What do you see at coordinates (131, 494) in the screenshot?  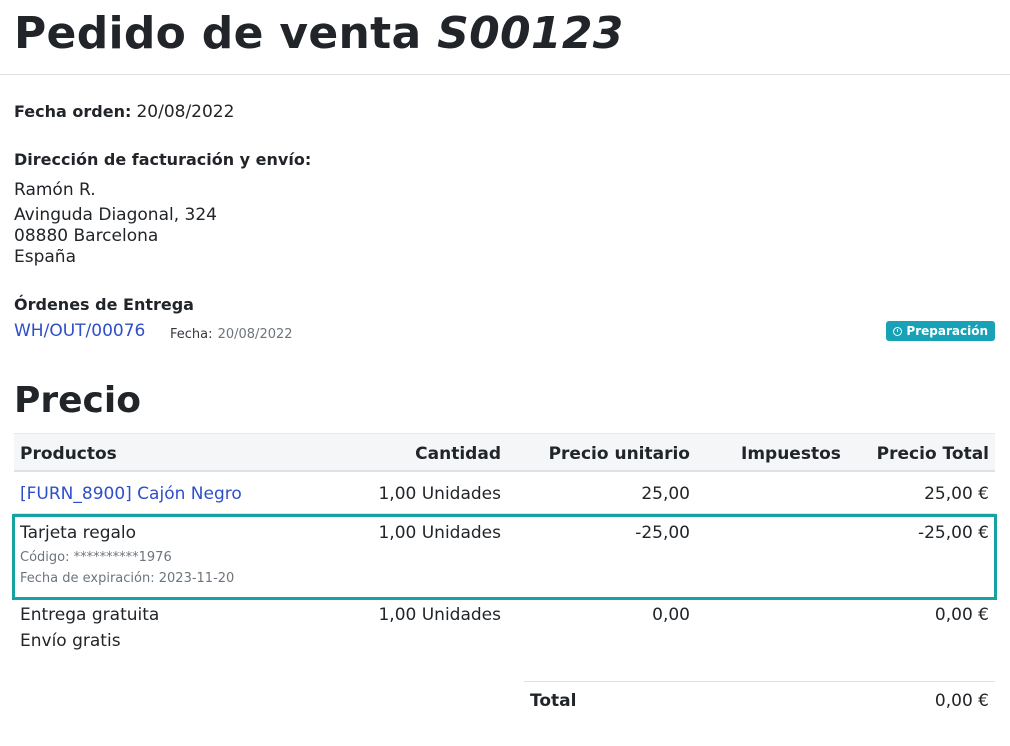 I see `product-link: [FURN_8900] Cajón Negro` at bounding box center [131, 494].